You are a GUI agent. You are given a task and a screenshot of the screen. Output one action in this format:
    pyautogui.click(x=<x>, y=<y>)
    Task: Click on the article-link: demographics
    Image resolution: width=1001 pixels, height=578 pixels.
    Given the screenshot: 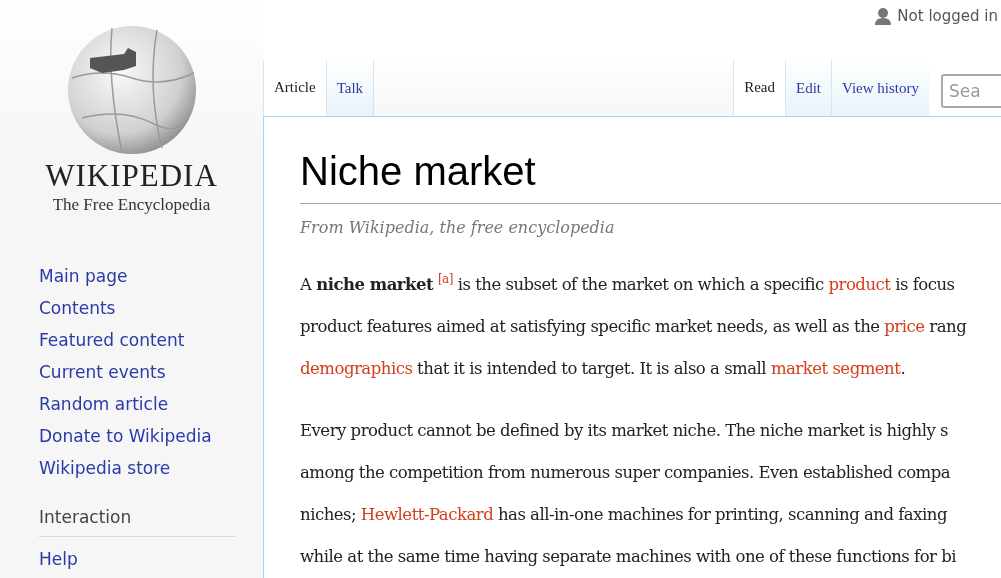 What is the action you would take?
    pyautogui.click(x=356, y=368)
    